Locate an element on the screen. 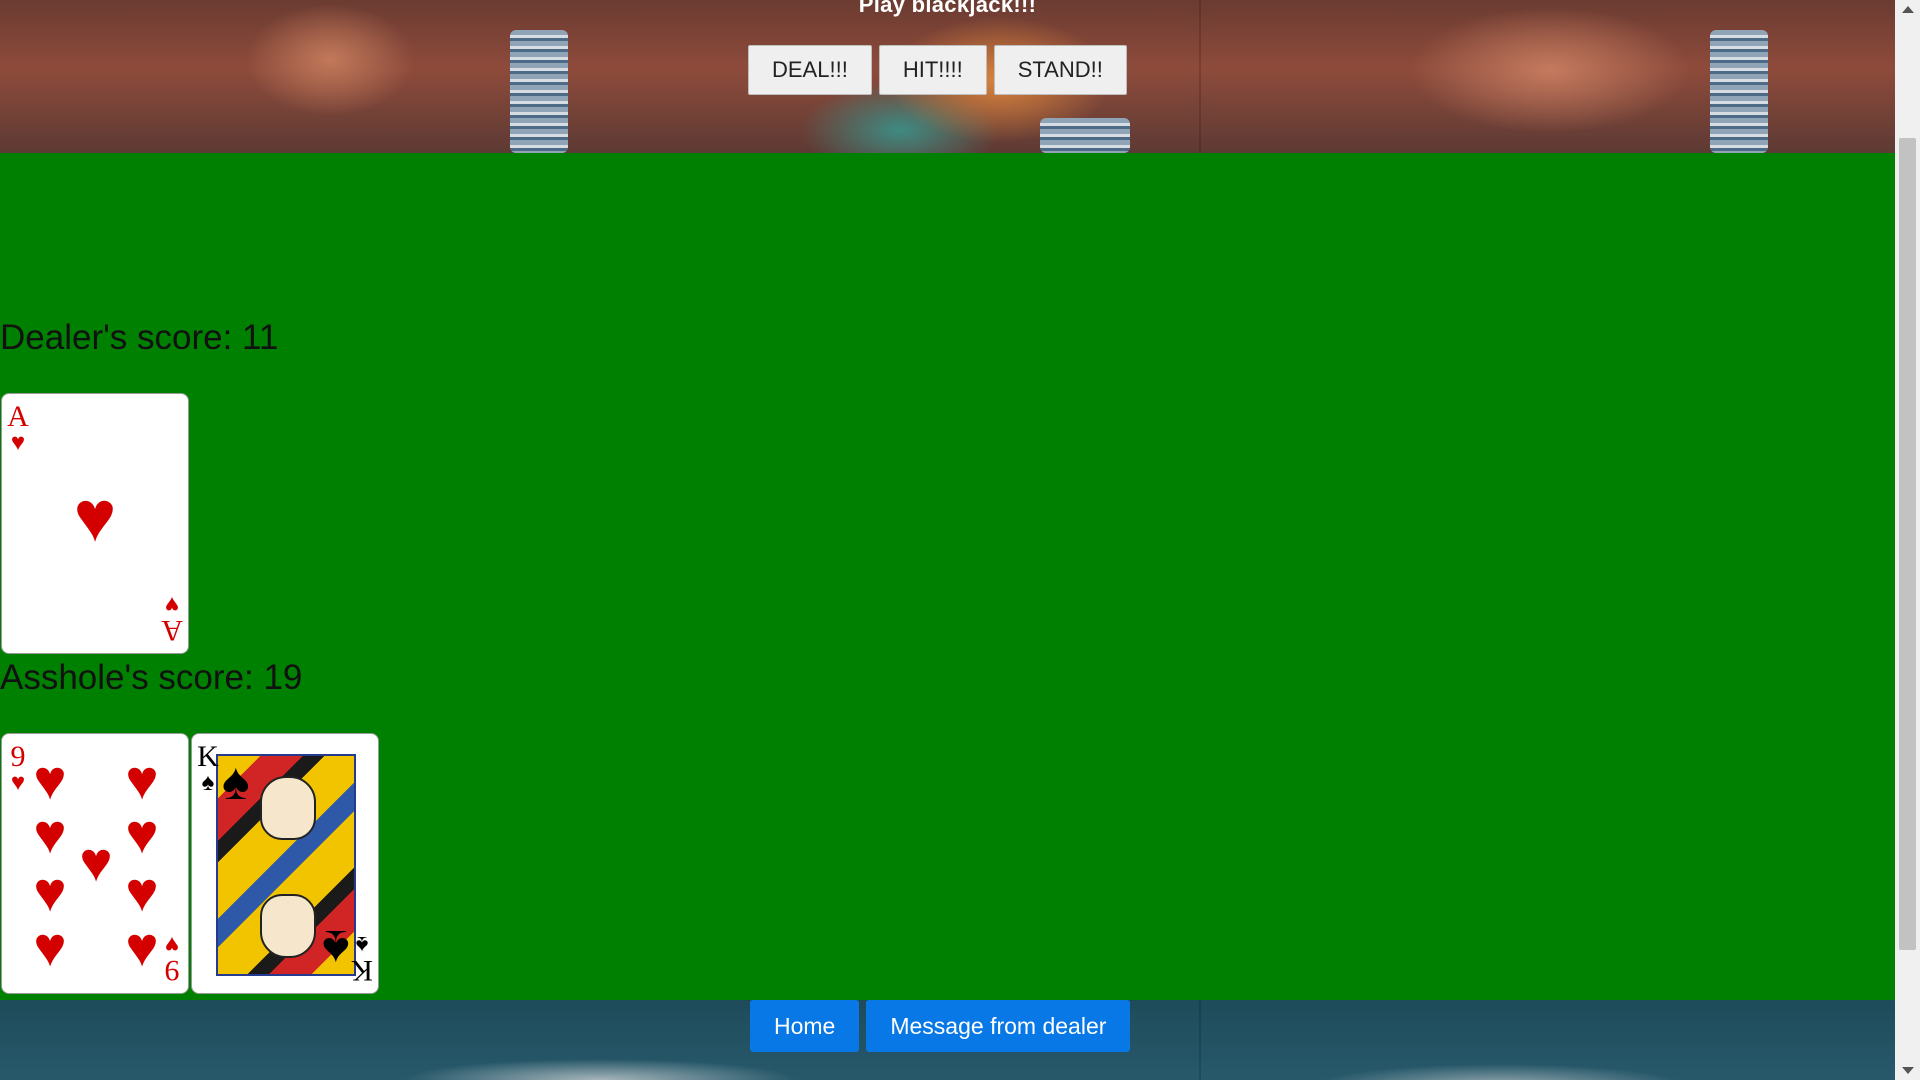  home-button: Home is located at coordinates (805, 1026).